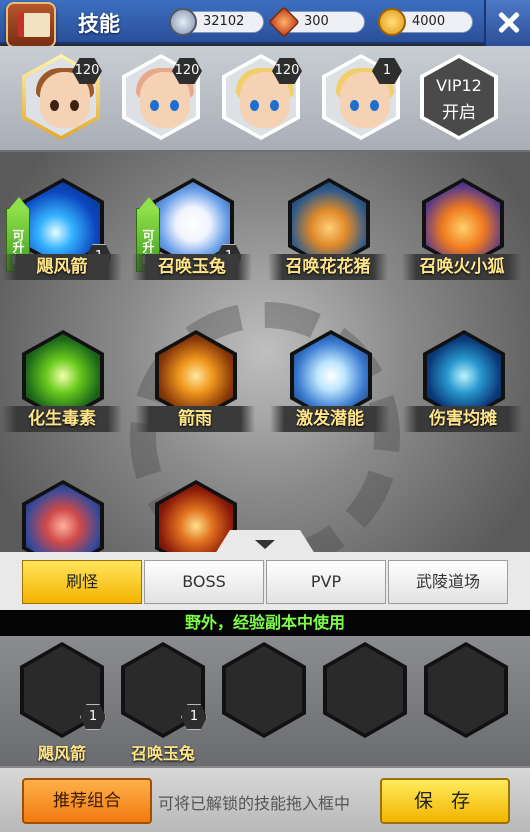  I want to click on silver-counter: 32102, so click(216, 22).